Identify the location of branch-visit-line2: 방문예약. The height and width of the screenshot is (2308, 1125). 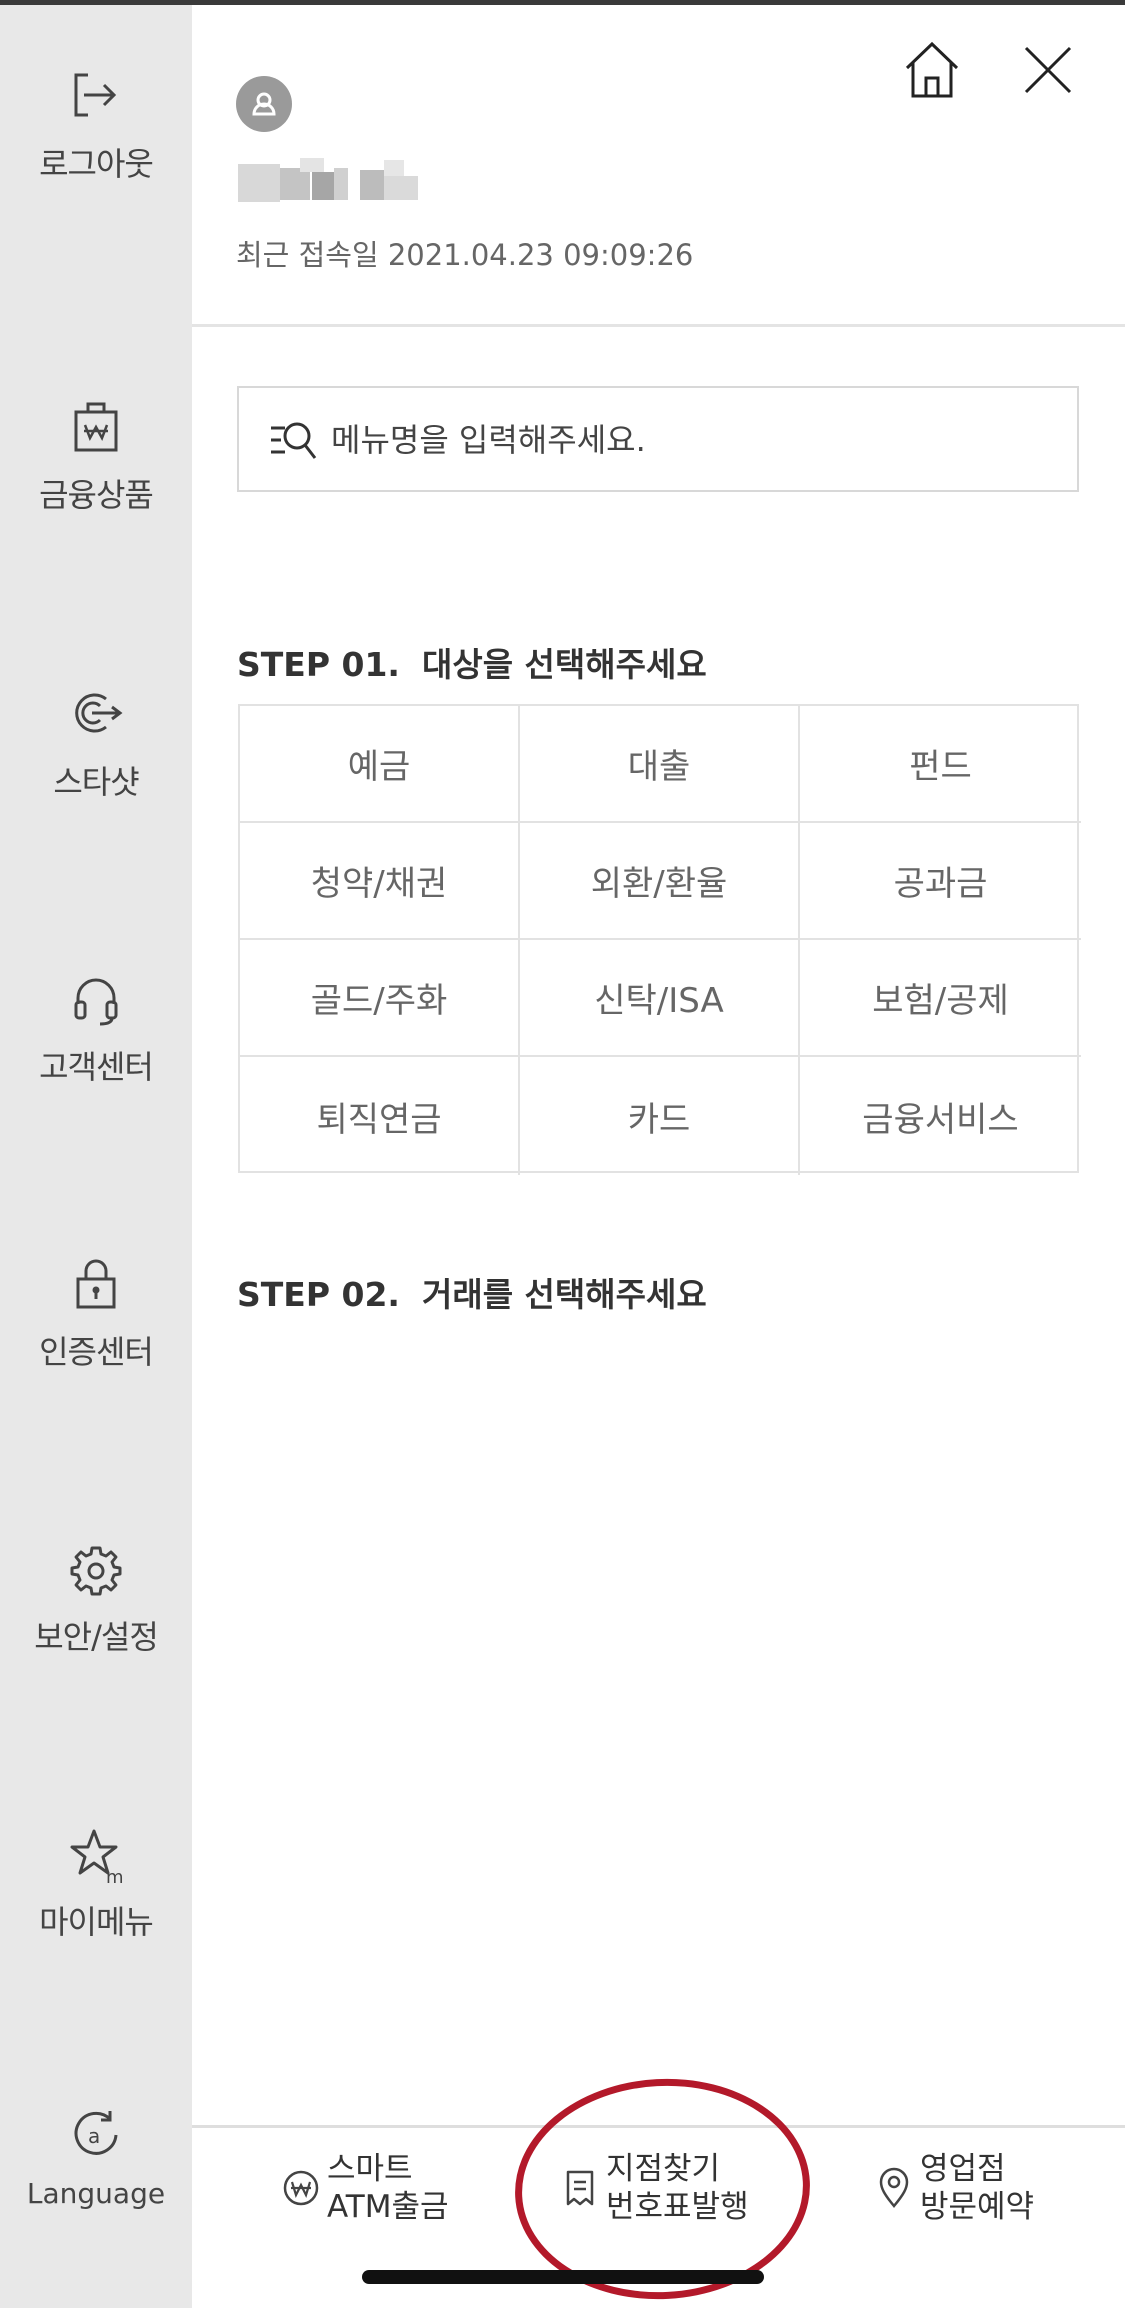
(977, 2207).